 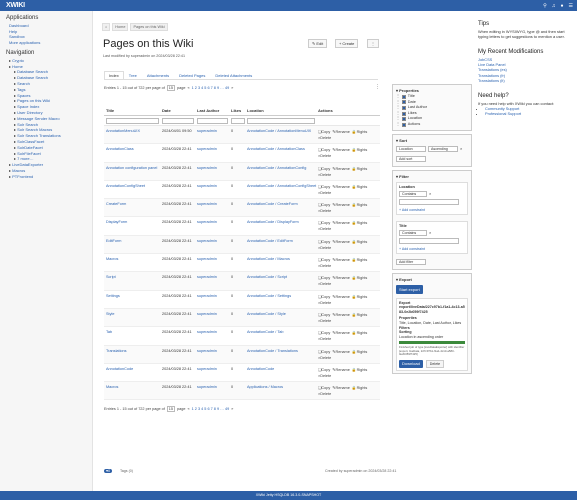 What do you see at coordinates (116, 351) in the screenshot?
I see `row-title-link: Translations` at bounding box center [116, 351].